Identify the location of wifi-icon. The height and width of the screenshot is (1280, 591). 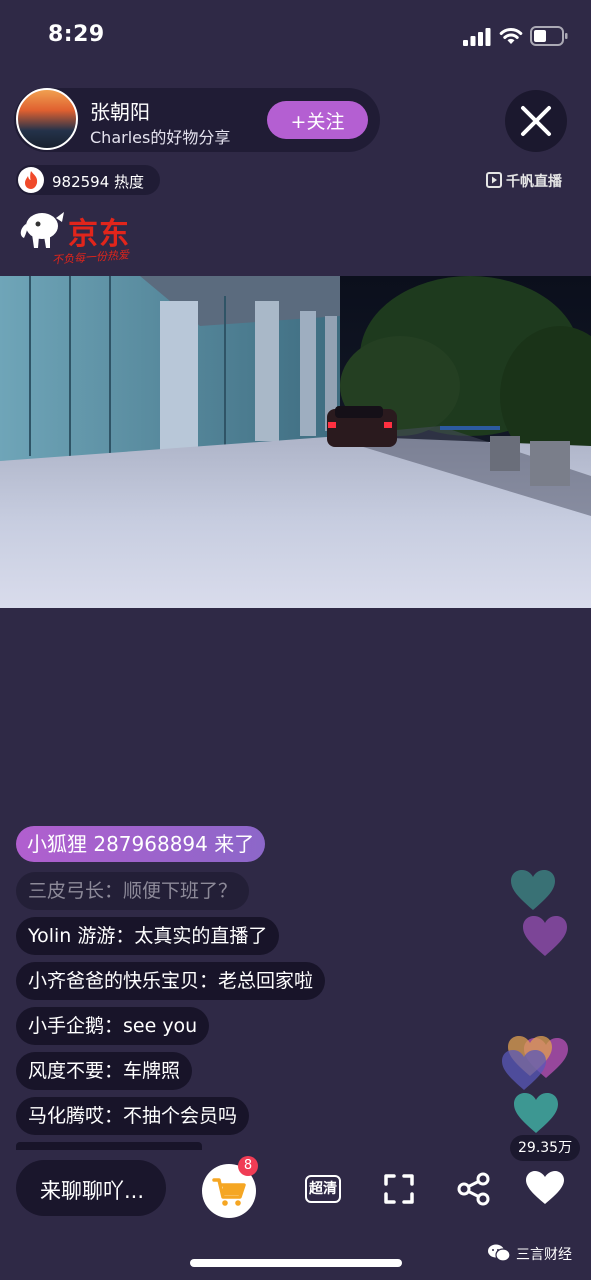
(511, 36).